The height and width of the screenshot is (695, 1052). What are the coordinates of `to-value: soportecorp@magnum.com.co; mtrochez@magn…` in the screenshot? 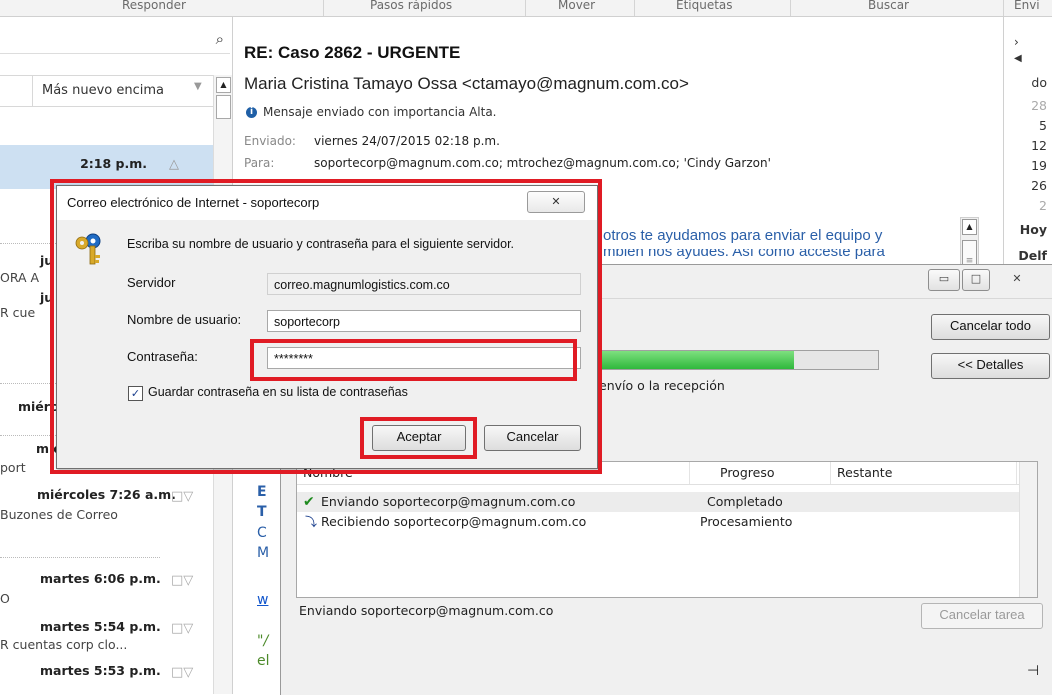 It's located at (542, 163).